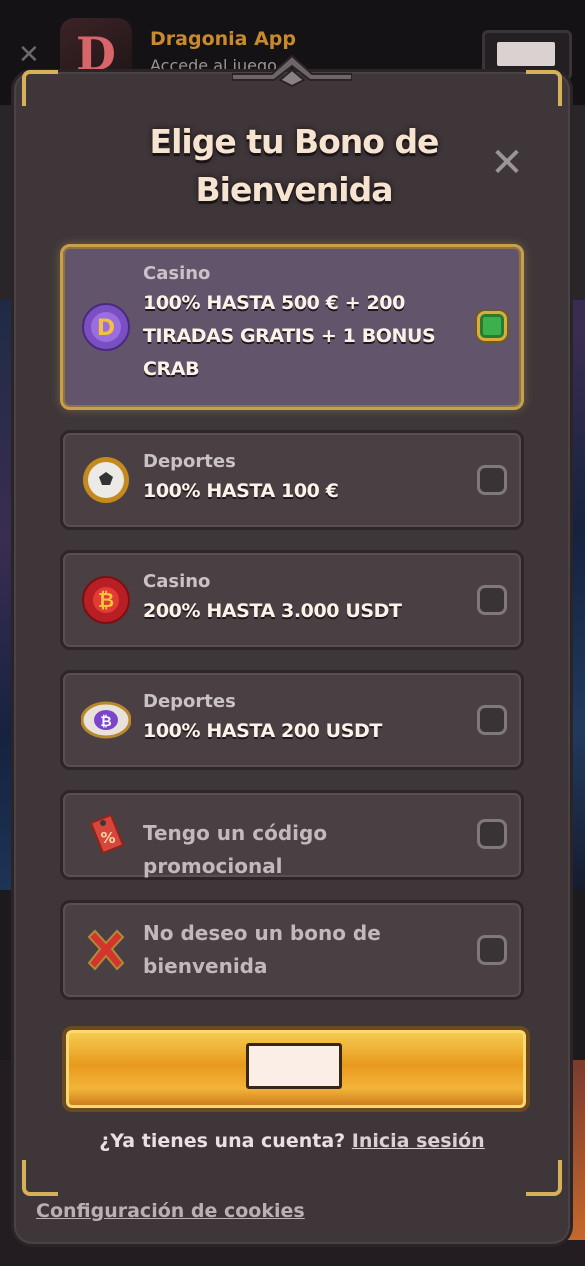 The height and width of the screenshot is (1266, 585). What do you see at coordinates (29, 55) in the screenshot?
I see `banner-close-icon: ✕` at bounding box center [29, 55].